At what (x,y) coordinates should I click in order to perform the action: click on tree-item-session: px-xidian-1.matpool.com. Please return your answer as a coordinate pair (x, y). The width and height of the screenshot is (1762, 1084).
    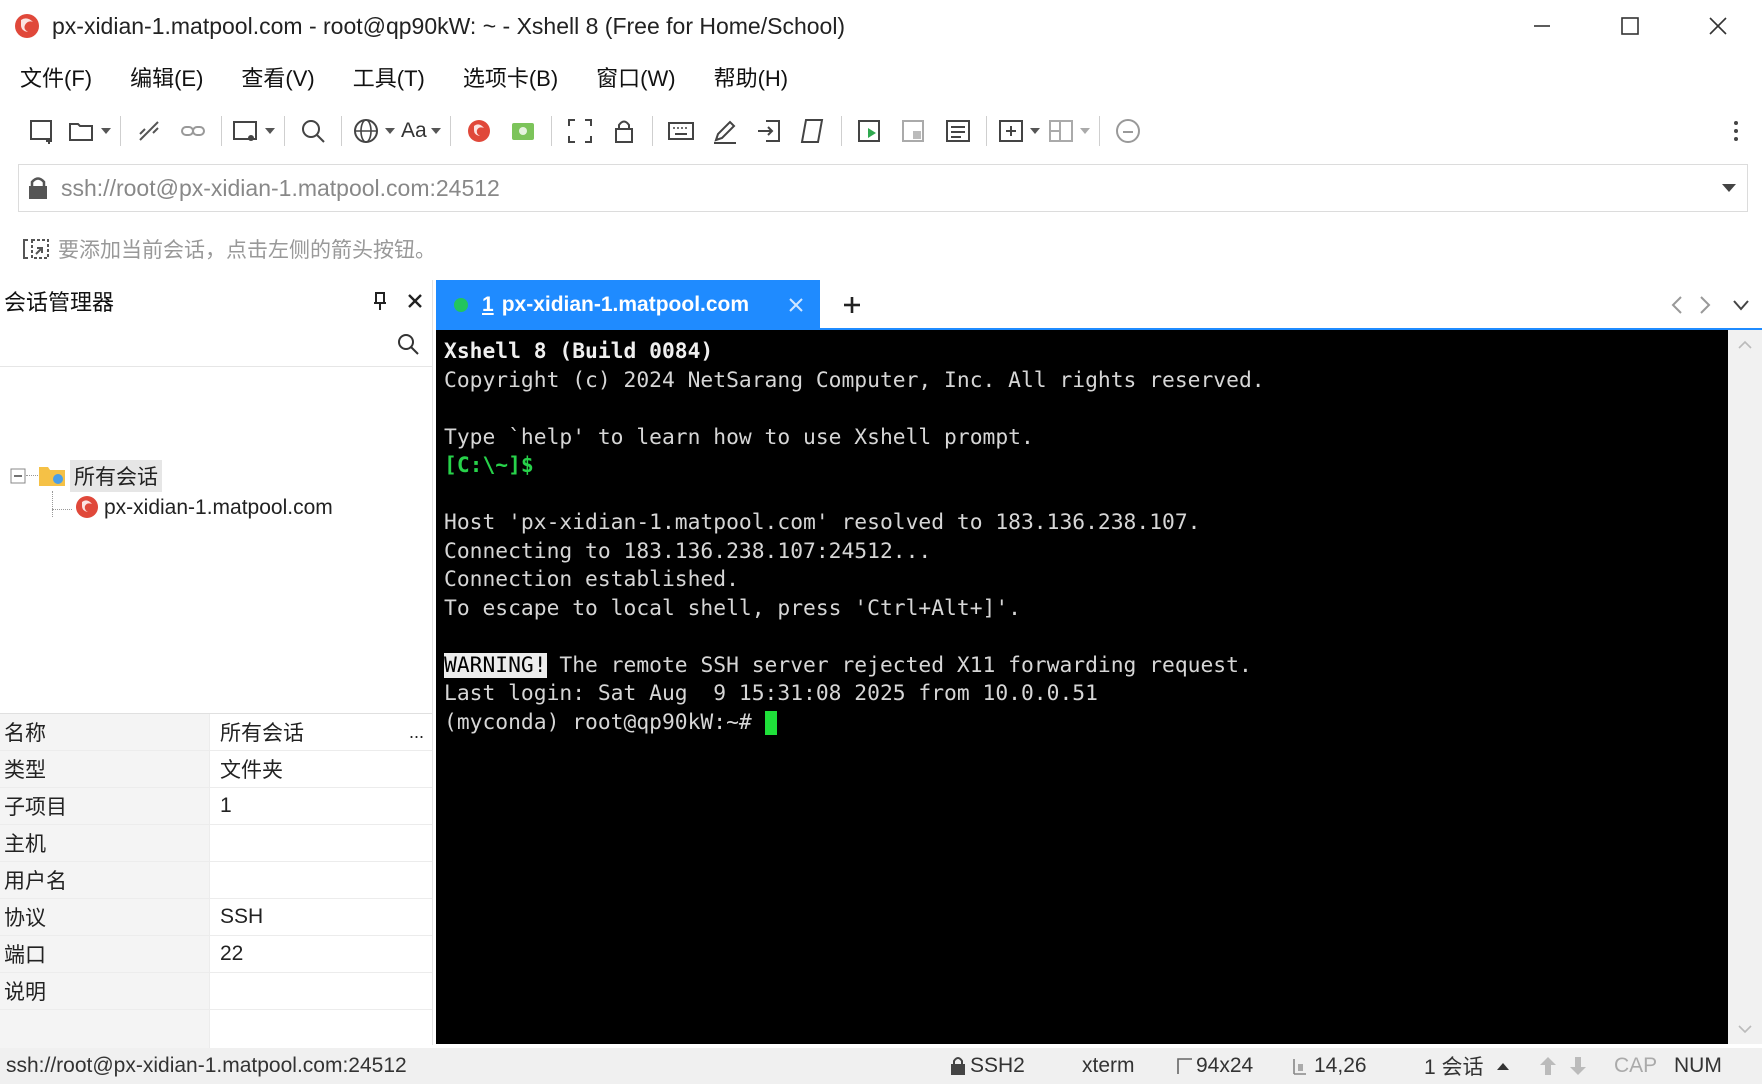
    Looking at the image, I should click on (218, 508).